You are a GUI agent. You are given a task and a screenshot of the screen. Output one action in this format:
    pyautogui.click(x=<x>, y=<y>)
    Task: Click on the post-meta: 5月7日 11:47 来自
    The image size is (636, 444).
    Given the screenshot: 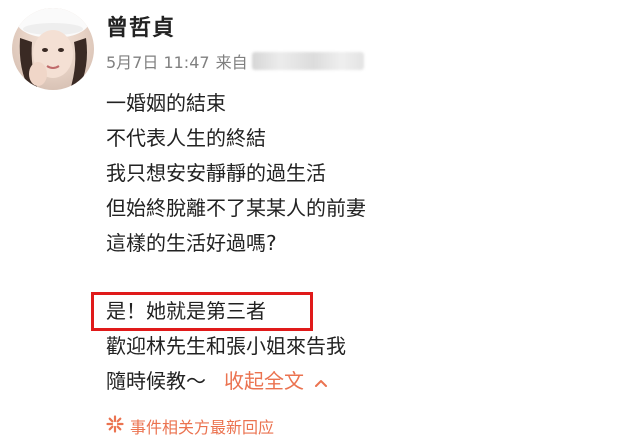 What is the action you would take?
    pyautogui.click(x=235, y=61)
    